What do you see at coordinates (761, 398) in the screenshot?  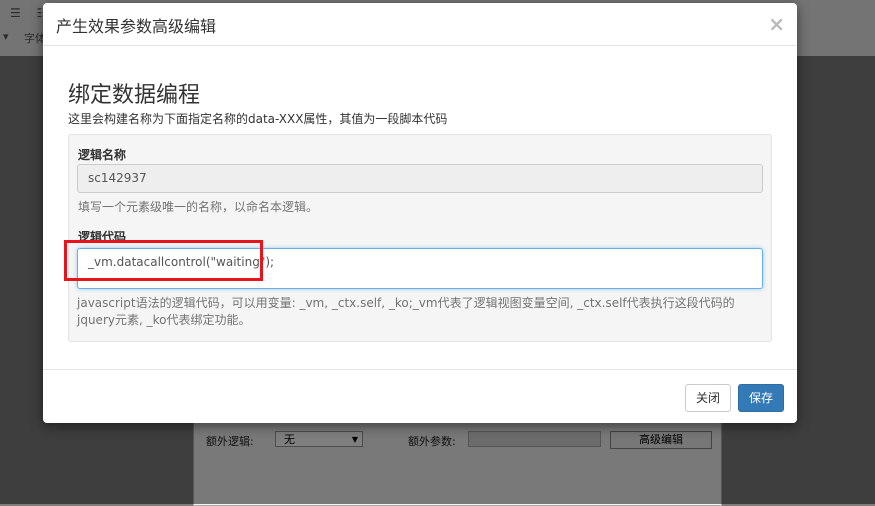 I see `save-button: 保存` at bounding box center [761, 398].